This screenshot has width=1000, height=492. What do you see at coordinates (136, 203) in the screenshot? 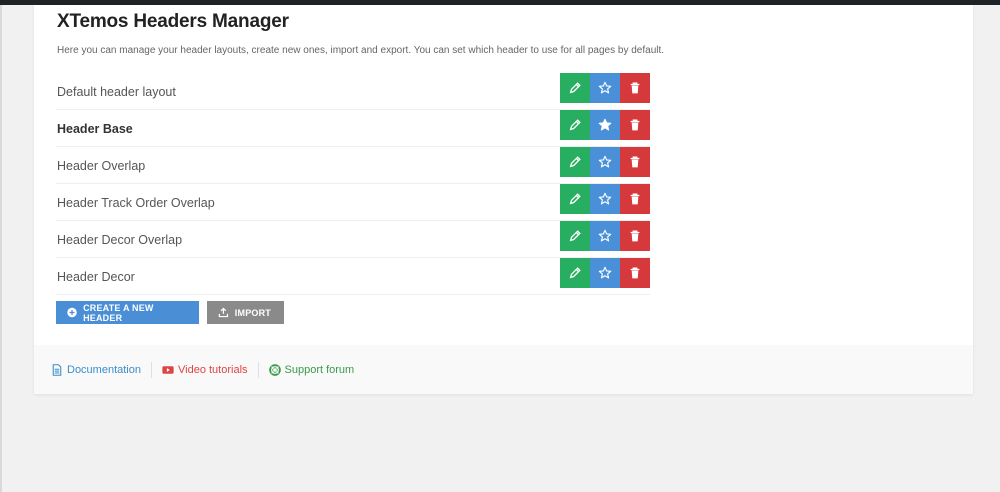
I see `header-name: Header Track Order Overlap` at bounding box center [136, 203].